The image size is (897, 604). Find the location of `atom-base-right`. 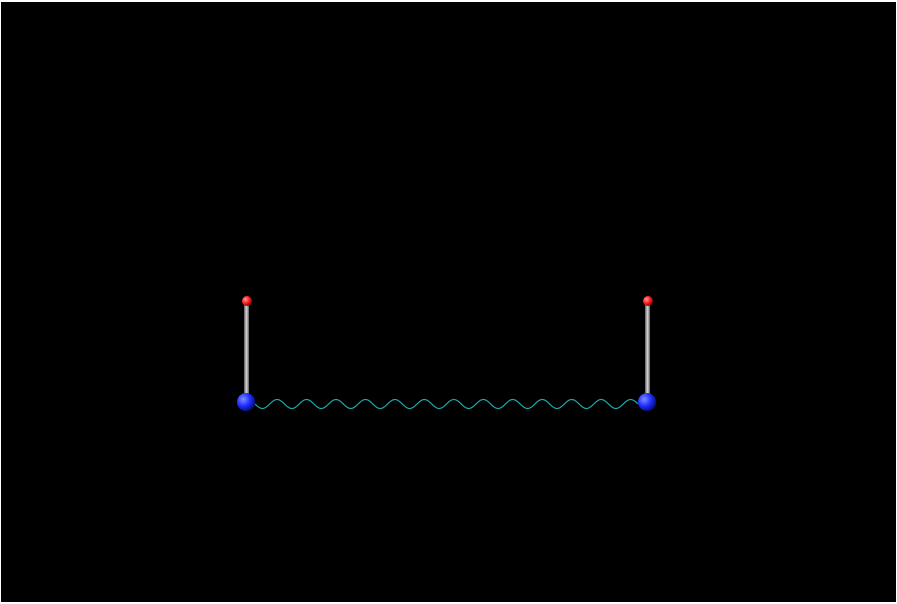

atom-base-right is located at coordinates (647, 402).